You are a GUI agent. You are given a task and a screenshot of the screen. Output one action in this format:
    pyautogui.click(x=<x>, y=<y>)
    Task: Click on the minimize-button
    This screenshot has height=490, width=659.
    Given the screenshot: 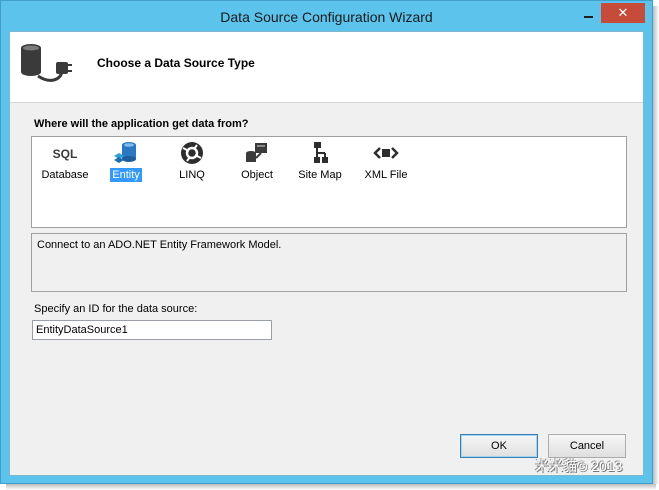 What is the action you would take?
    pyautogui.click(x=588, y=13)
    